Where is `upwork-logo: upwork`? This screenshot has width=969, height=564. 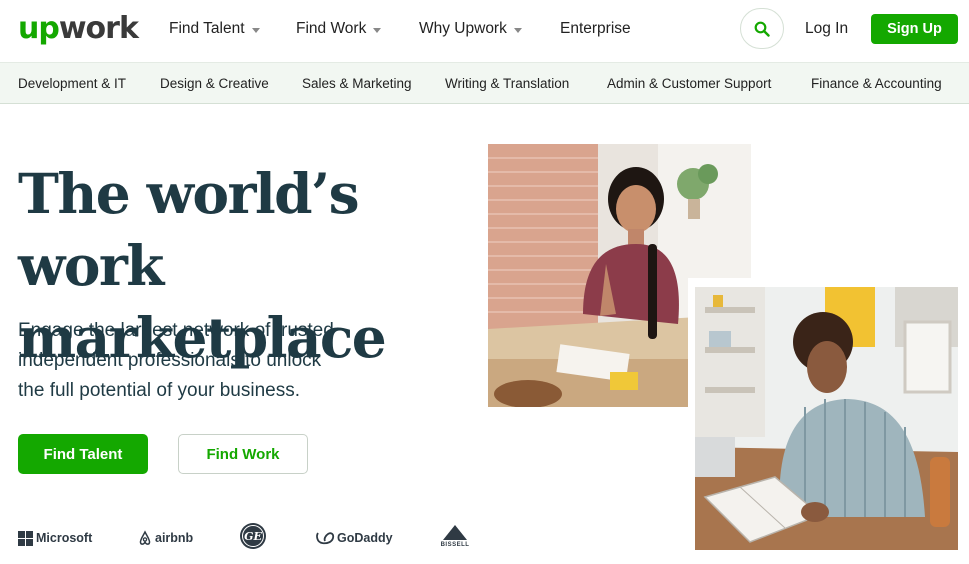 upwork-logo: upwork is located at coordinates (78, 29).